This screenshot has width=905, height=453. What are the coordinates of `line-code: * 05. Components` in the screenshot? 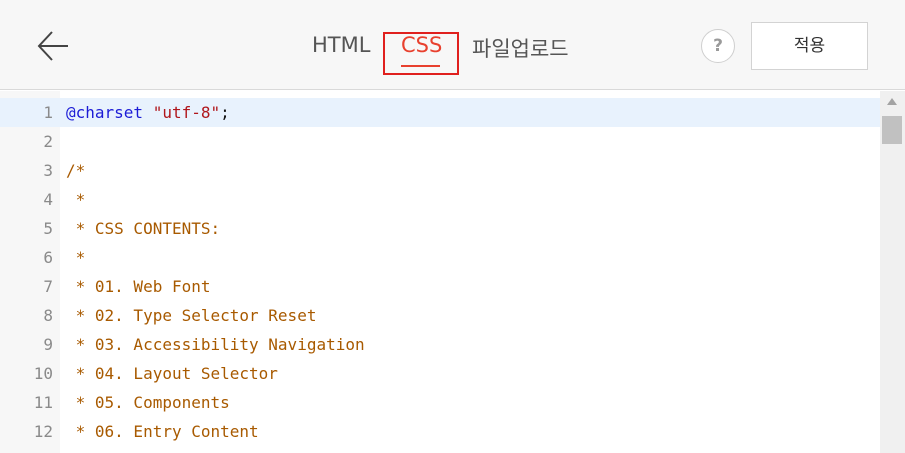 It's located at (148, 402).